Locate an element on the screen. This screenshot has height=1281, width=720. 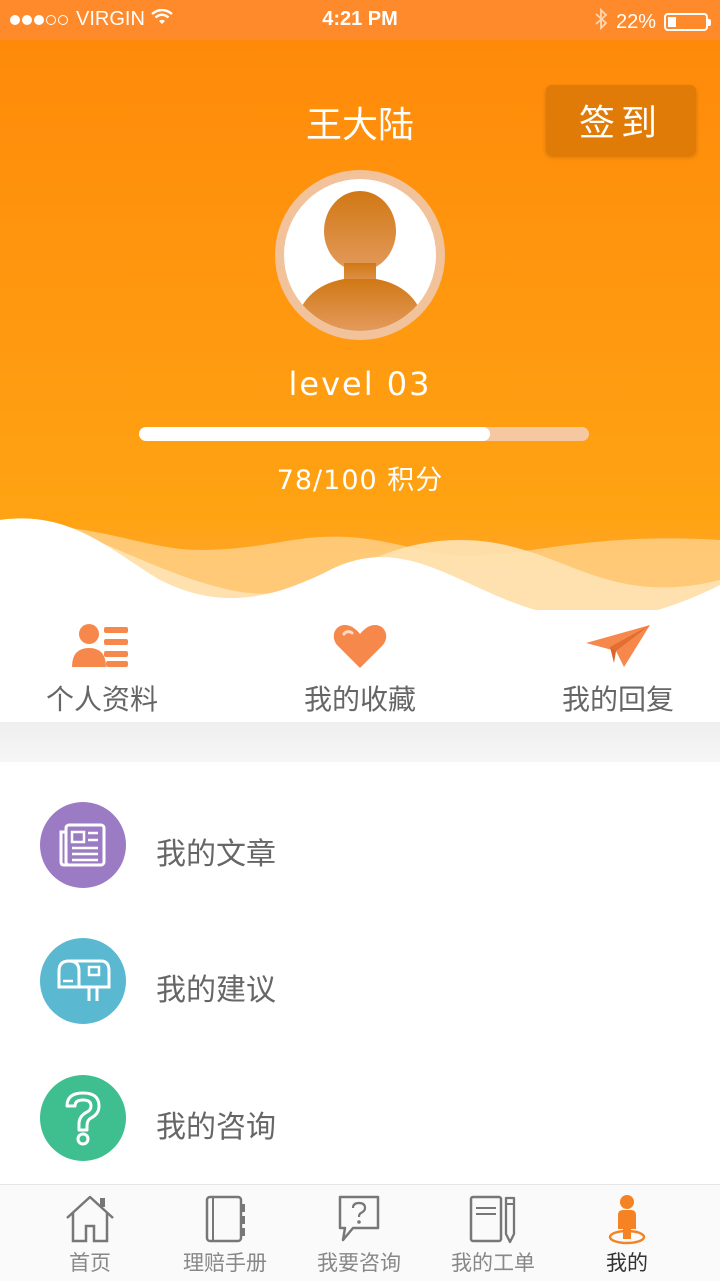
menu-item-consultations: 我的咨询 is located at coordinates (360, 1118).